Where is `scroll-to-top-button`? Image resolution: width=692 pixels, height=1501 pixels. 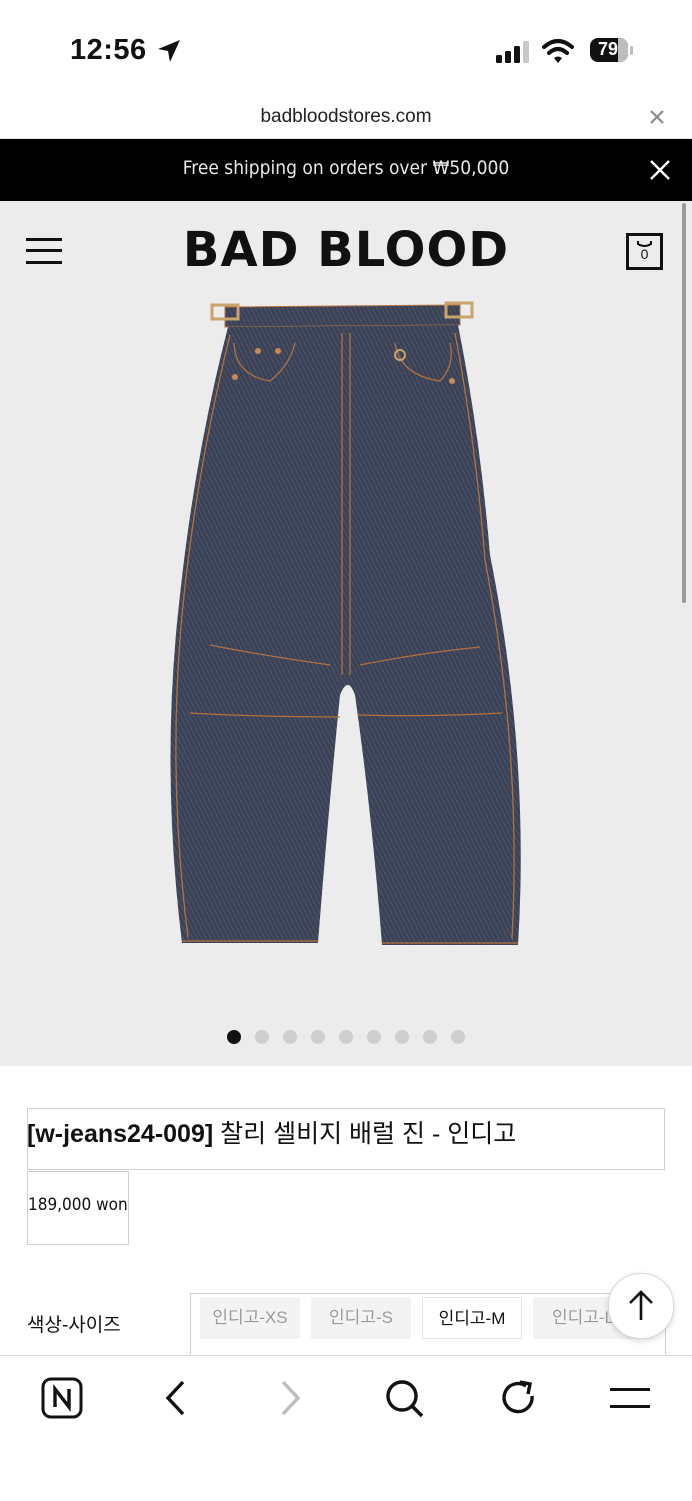
scroll-to-top-button is located at coordinates (641, 1306).